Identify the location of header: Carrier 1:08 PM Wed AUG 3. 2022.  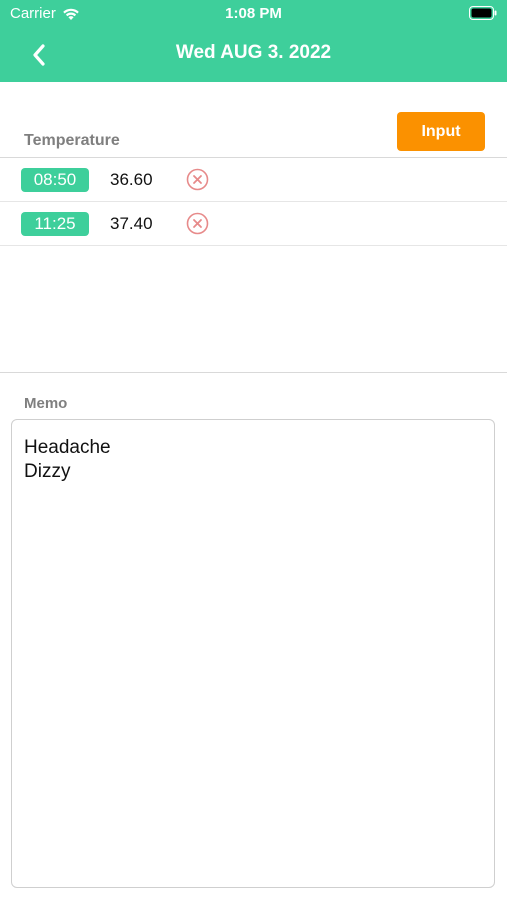
(253, 41).